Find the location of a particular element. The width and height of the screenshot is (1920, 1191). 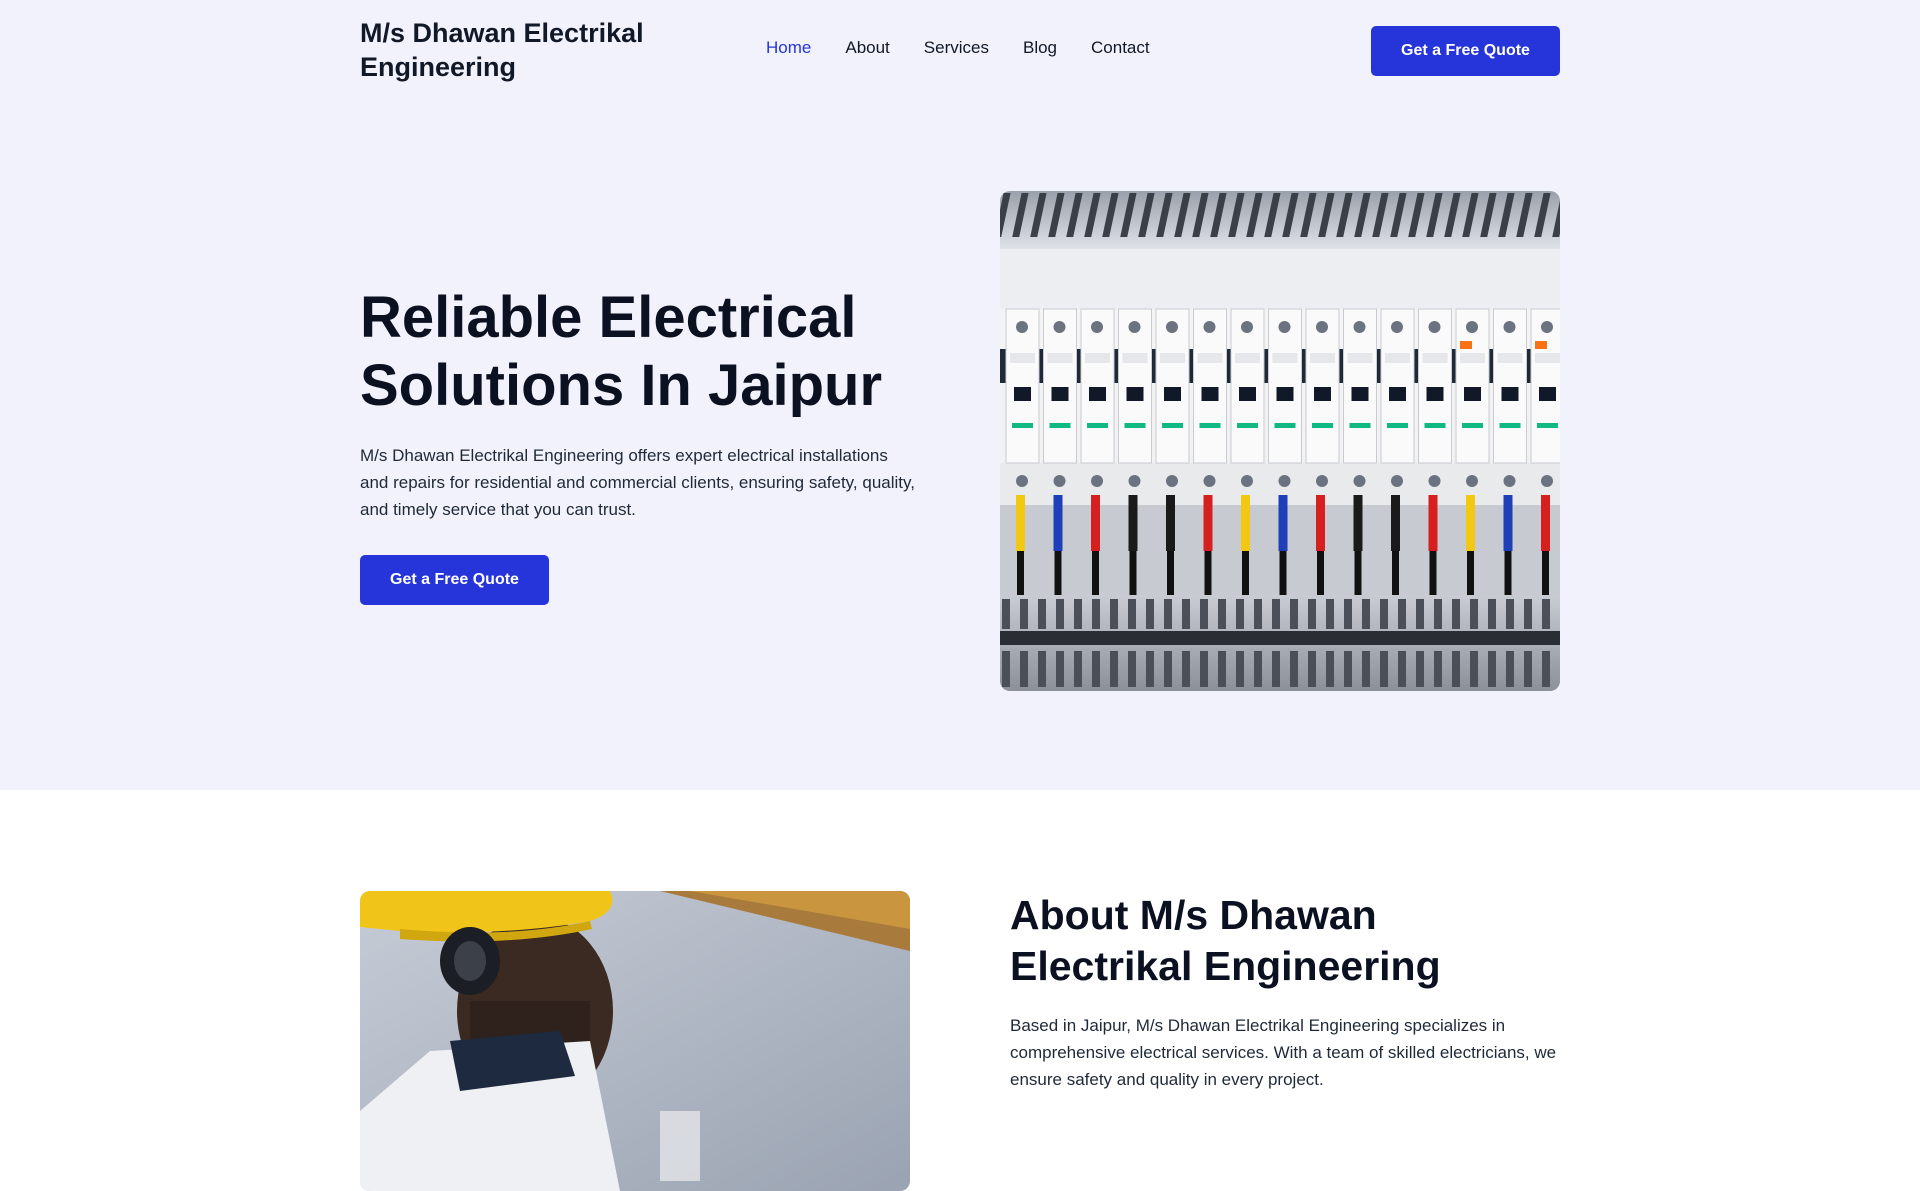

nav-home: Home is located at coordinates (788, 48).